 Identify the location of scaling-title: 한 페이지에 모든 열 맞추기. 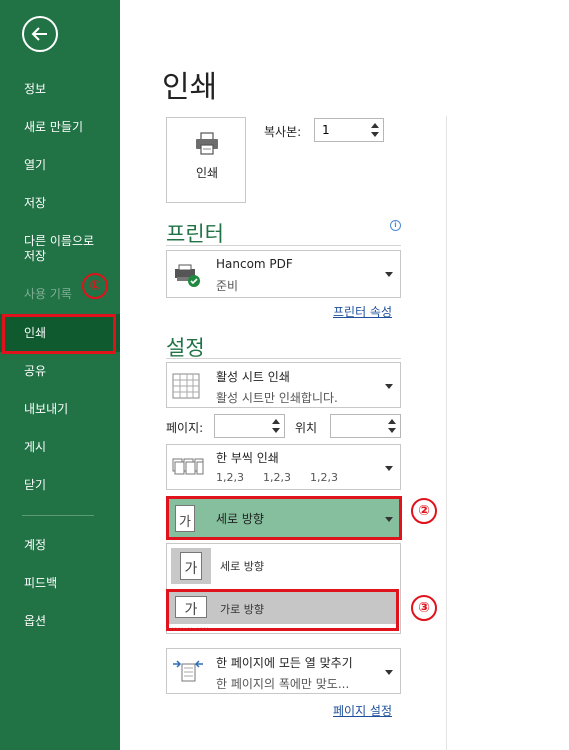
(284, 663).